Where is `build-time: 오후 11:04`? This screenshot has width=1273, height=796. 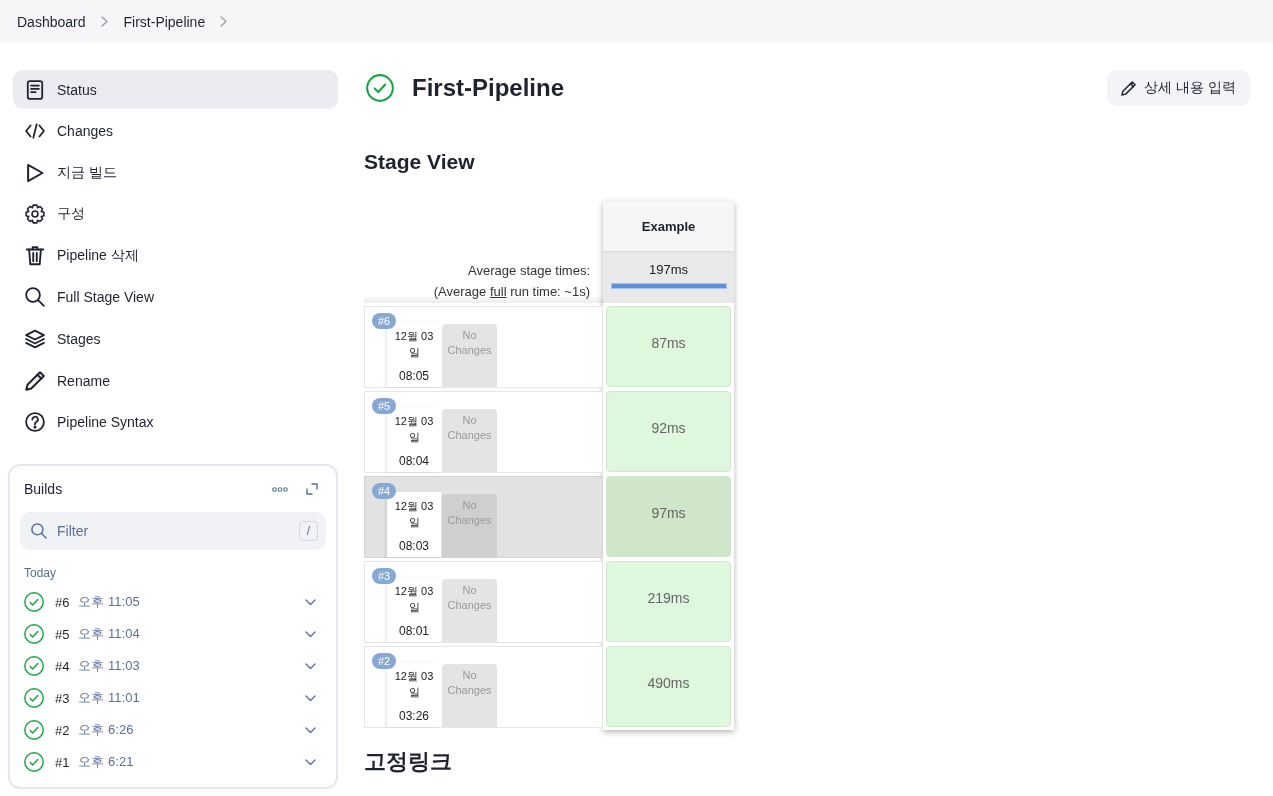 build-time: 오후 11:04 is located at coordinates (109, 634).